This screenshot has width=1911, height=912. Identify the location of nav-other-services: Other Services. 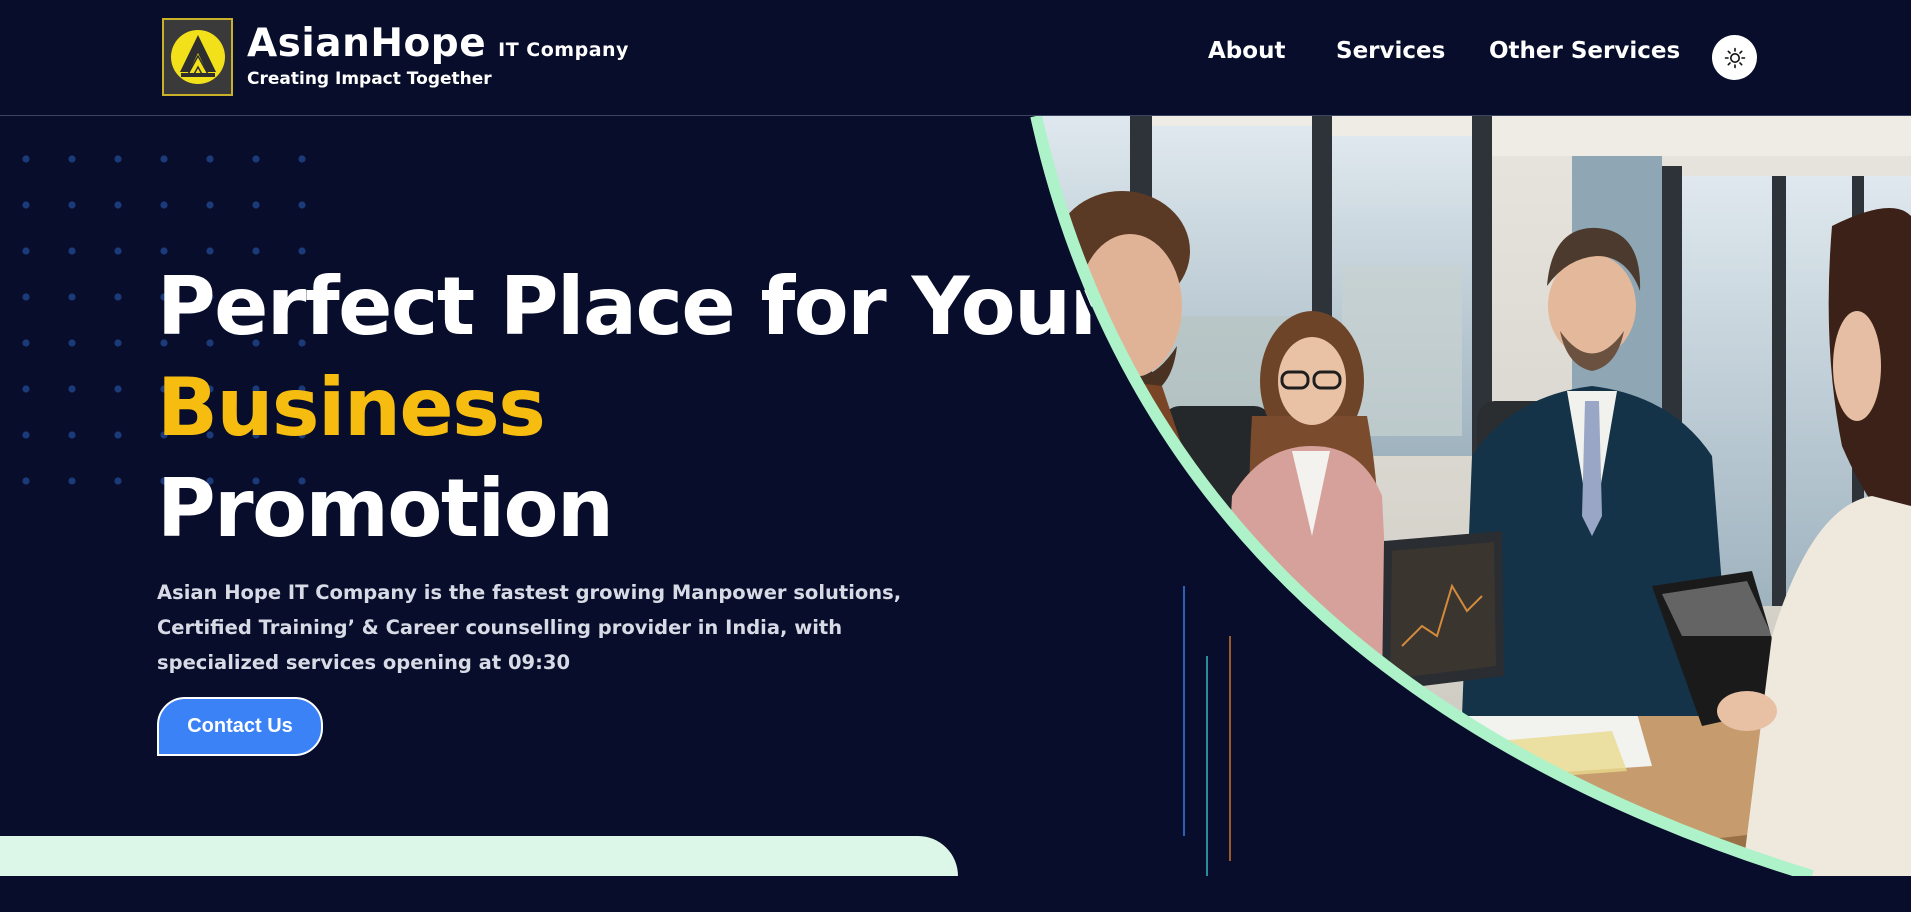
(1584, 51).